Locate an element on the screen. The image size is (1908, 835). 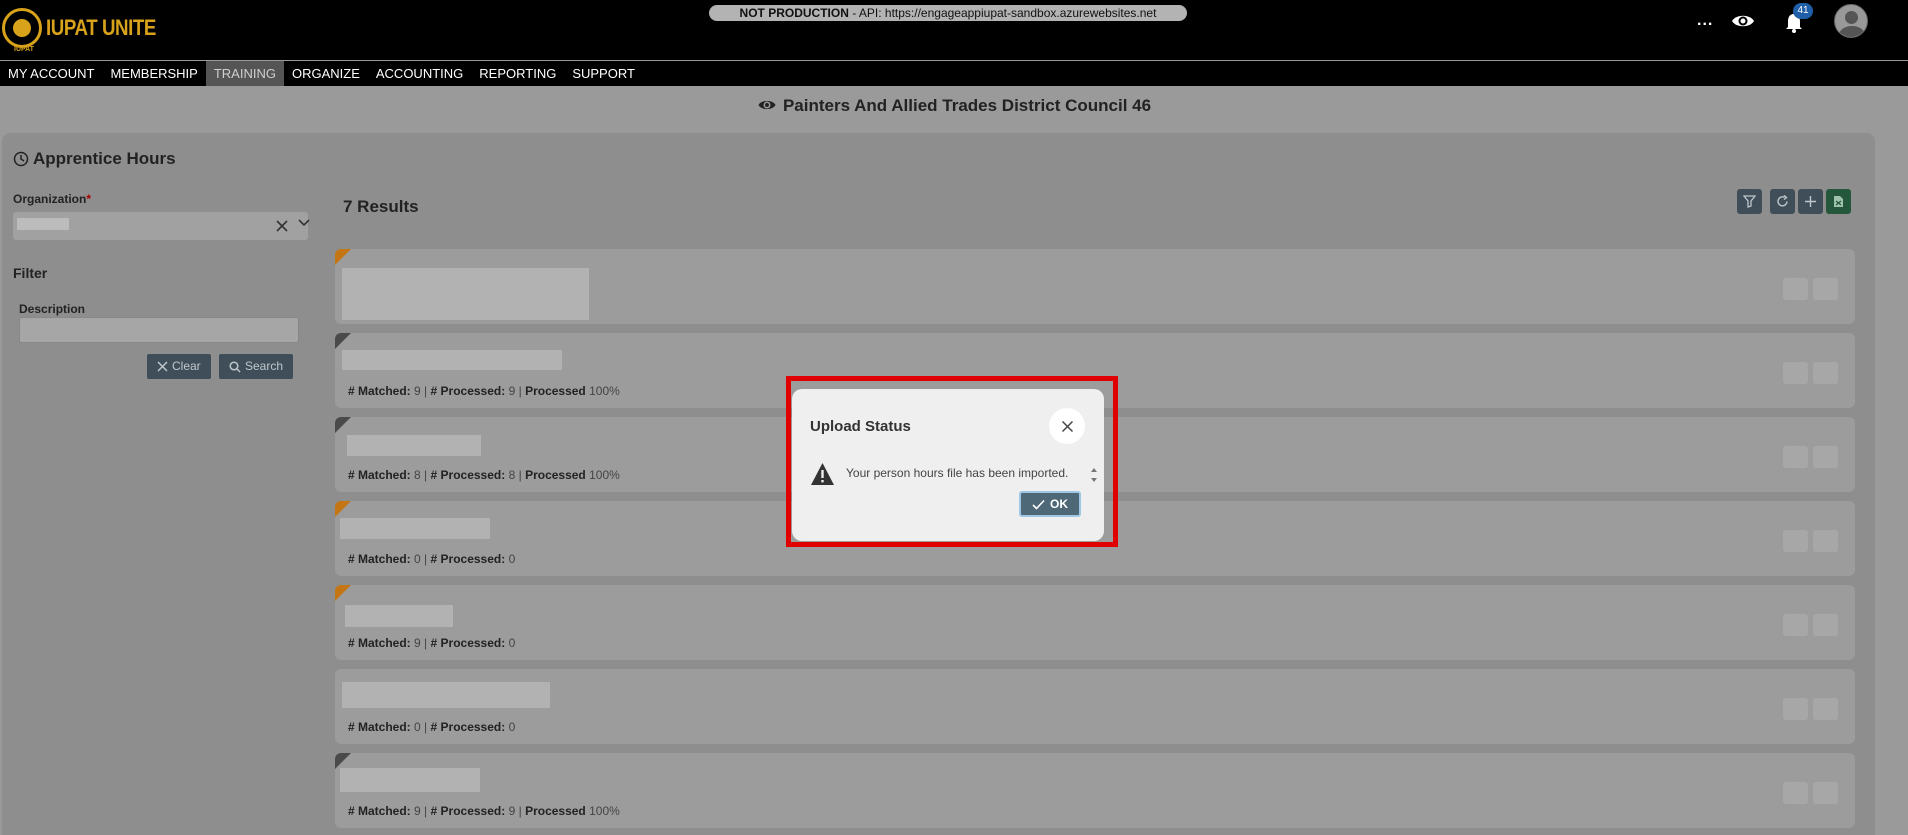
nav-reporting: REPORTING is located at coordinates (517, 73).